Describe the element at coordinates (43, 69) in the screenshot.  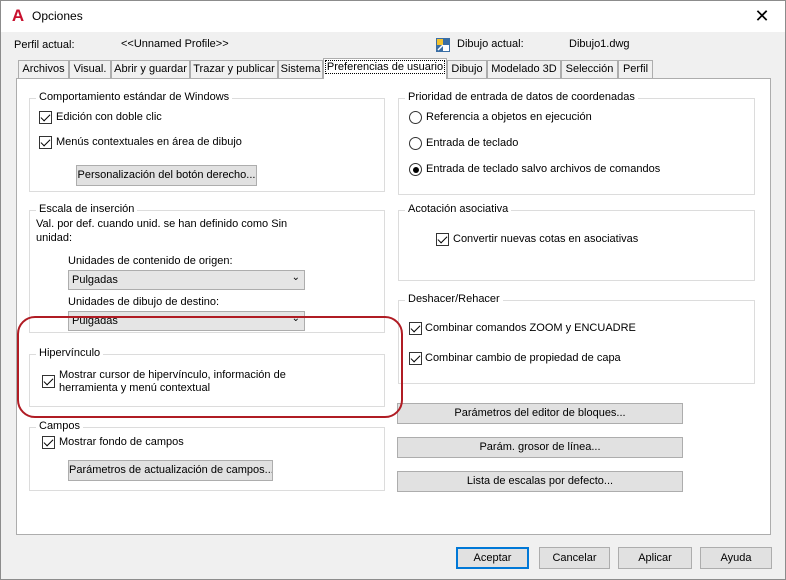
I see `tab-archivos: Archivos` at that location.